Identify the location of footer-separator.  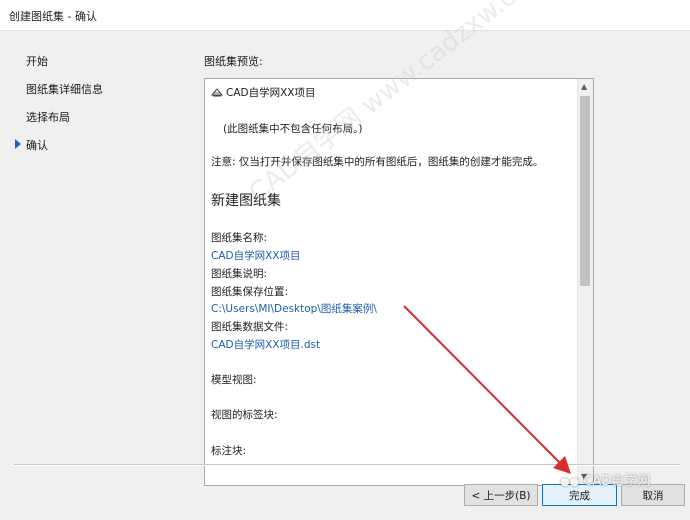
(347, 465).